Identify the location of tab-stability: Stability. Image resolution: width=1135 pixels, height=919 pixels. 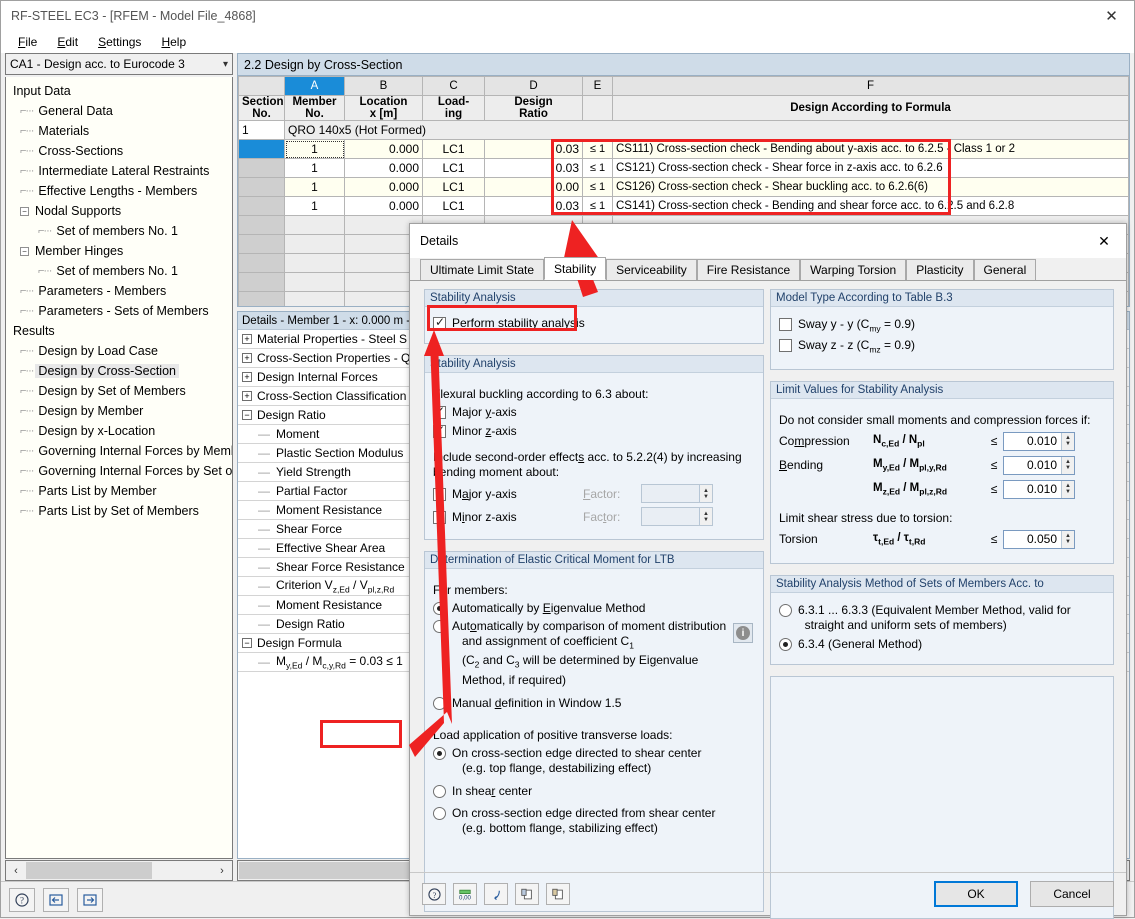
(575, 268).